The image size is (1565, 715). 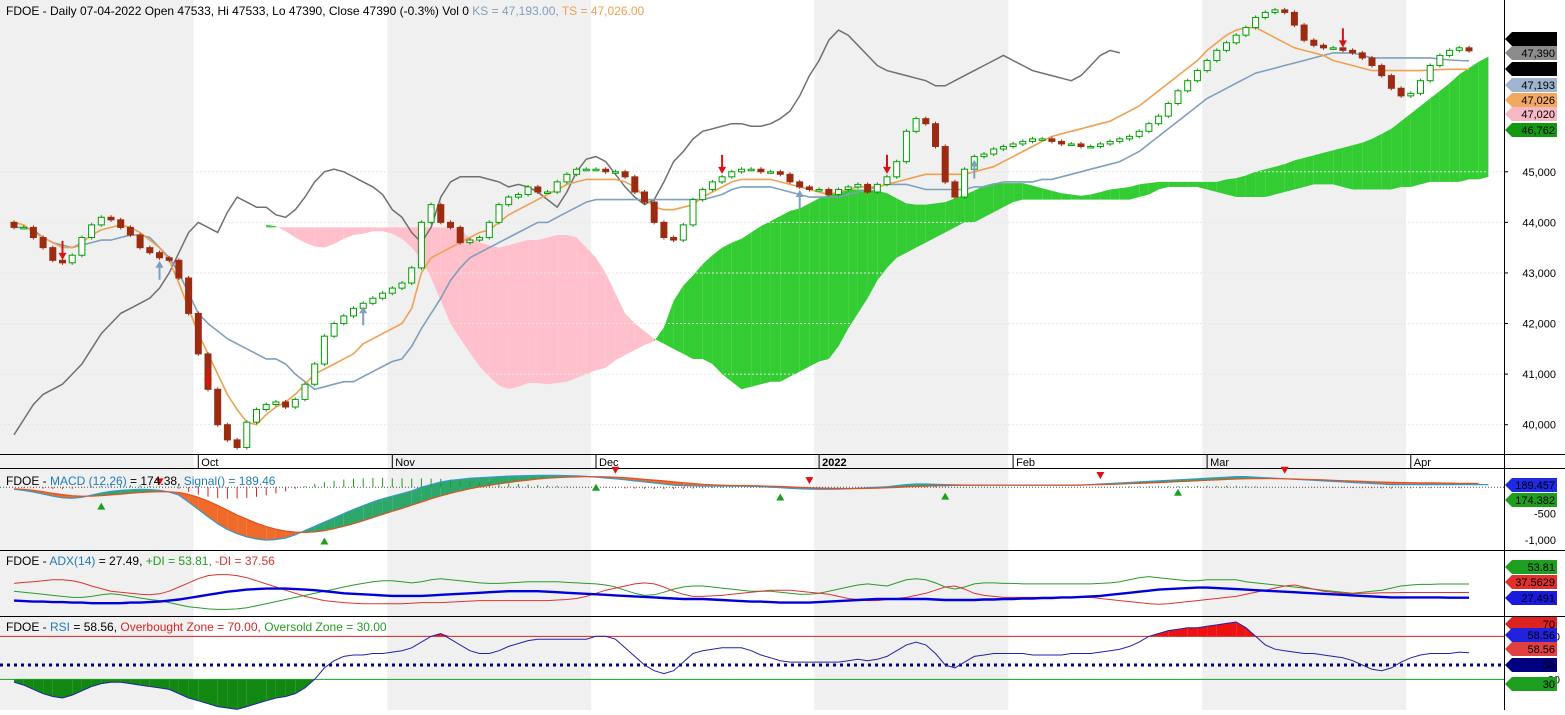 What do you see at coordinates (1549, 666) in the screenshot?
I see `value-tag-label: 50` at bounding box center [1549, 666].